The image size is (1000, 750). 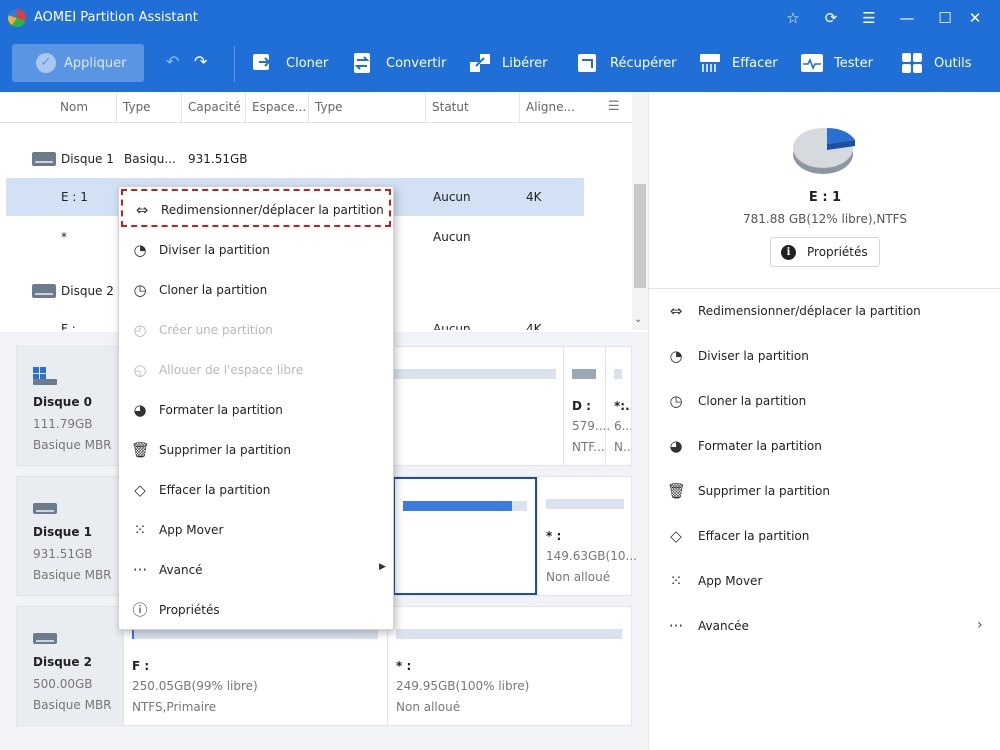 I want to click on app-title: AOMEI Partition Assistant, so click(x=116, y=17).